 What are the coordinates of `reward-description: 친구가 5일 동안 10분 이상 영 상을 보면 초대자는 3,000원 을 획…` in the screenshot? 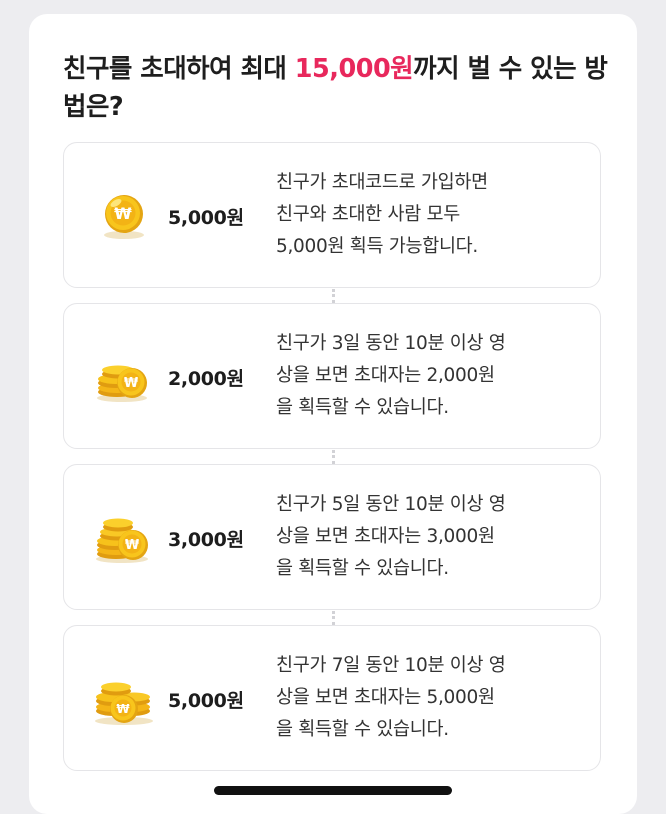 It's located at (391, 536).